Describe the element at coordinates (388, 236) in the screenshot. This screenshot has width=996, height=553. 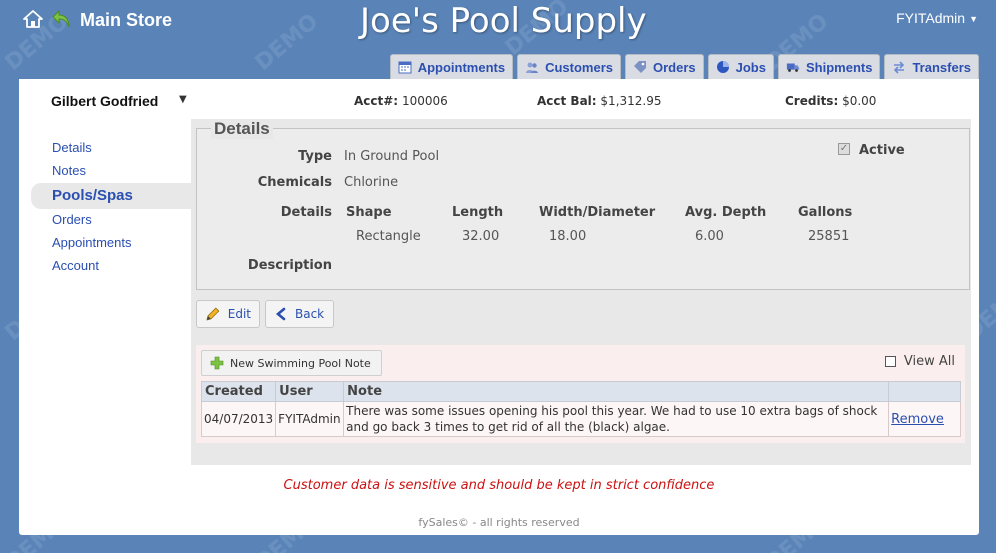
I see `dimension-value: Rectangle` at that location.